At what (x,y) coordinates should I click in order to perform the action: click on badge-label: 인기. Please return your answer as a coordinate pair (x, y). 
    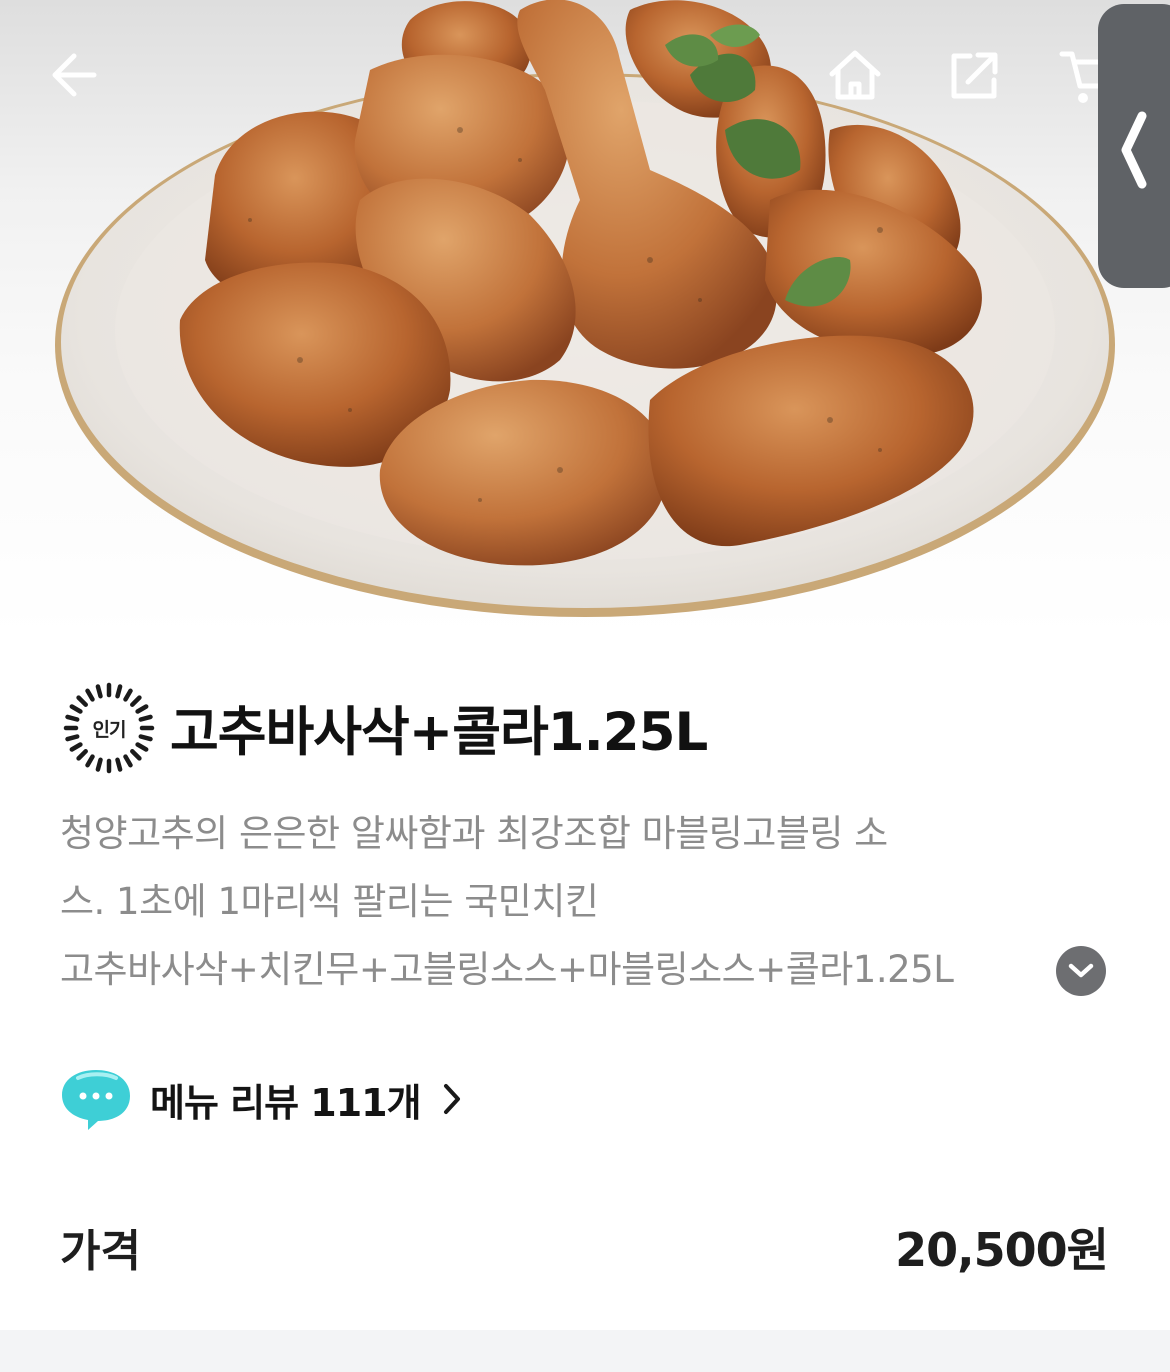
    Looking at the image, I should click on (109, 729).